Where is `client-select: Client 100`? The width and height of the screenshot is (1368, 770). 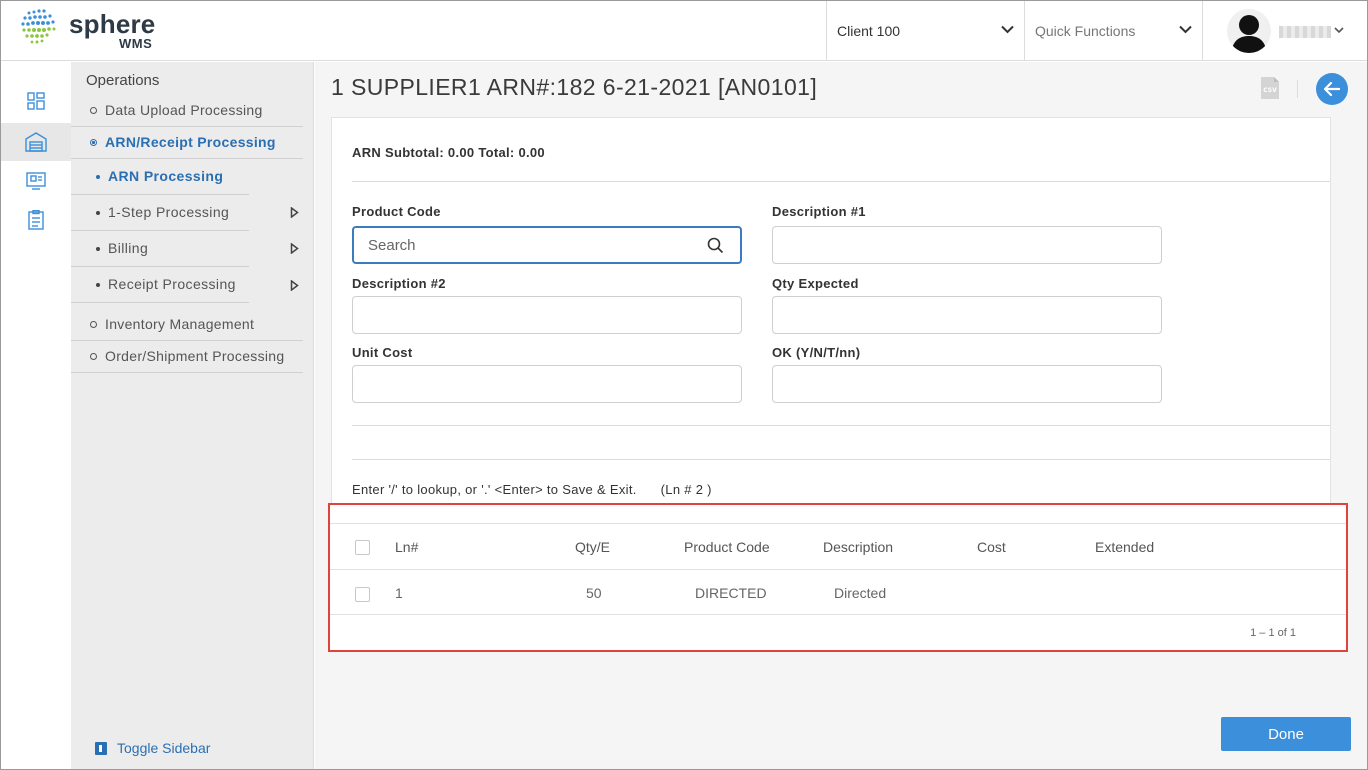 client-select: Client 100 is located at coordinates (925, 31).